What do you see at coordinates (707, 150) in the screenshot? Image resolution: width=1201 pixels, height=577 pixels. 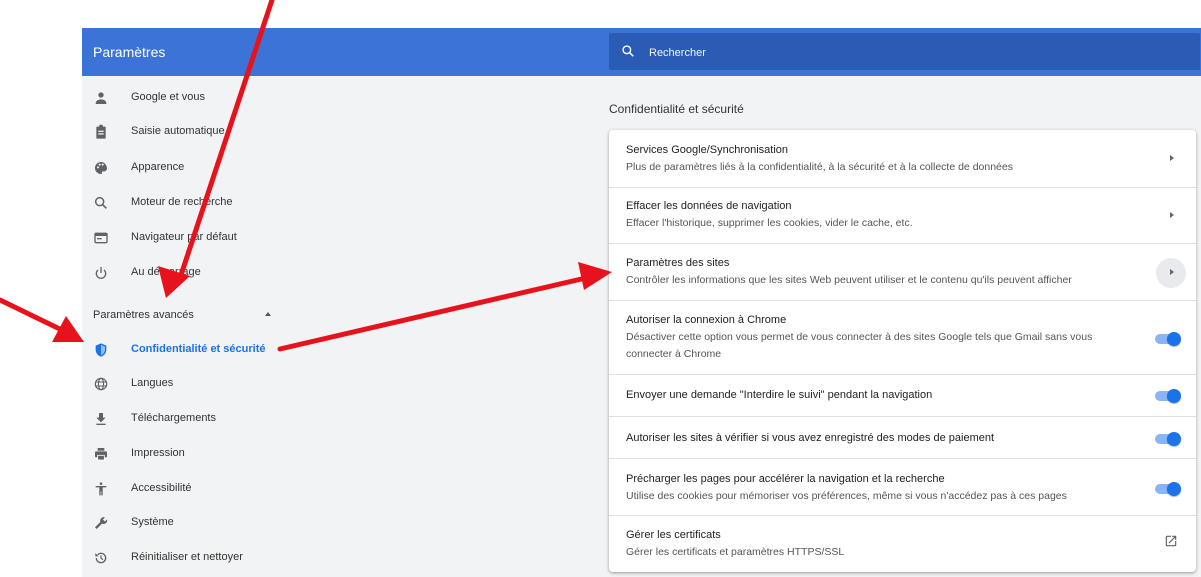 I see `row-title: Services Google/Synchronisation` at bounding box center [707, 150].